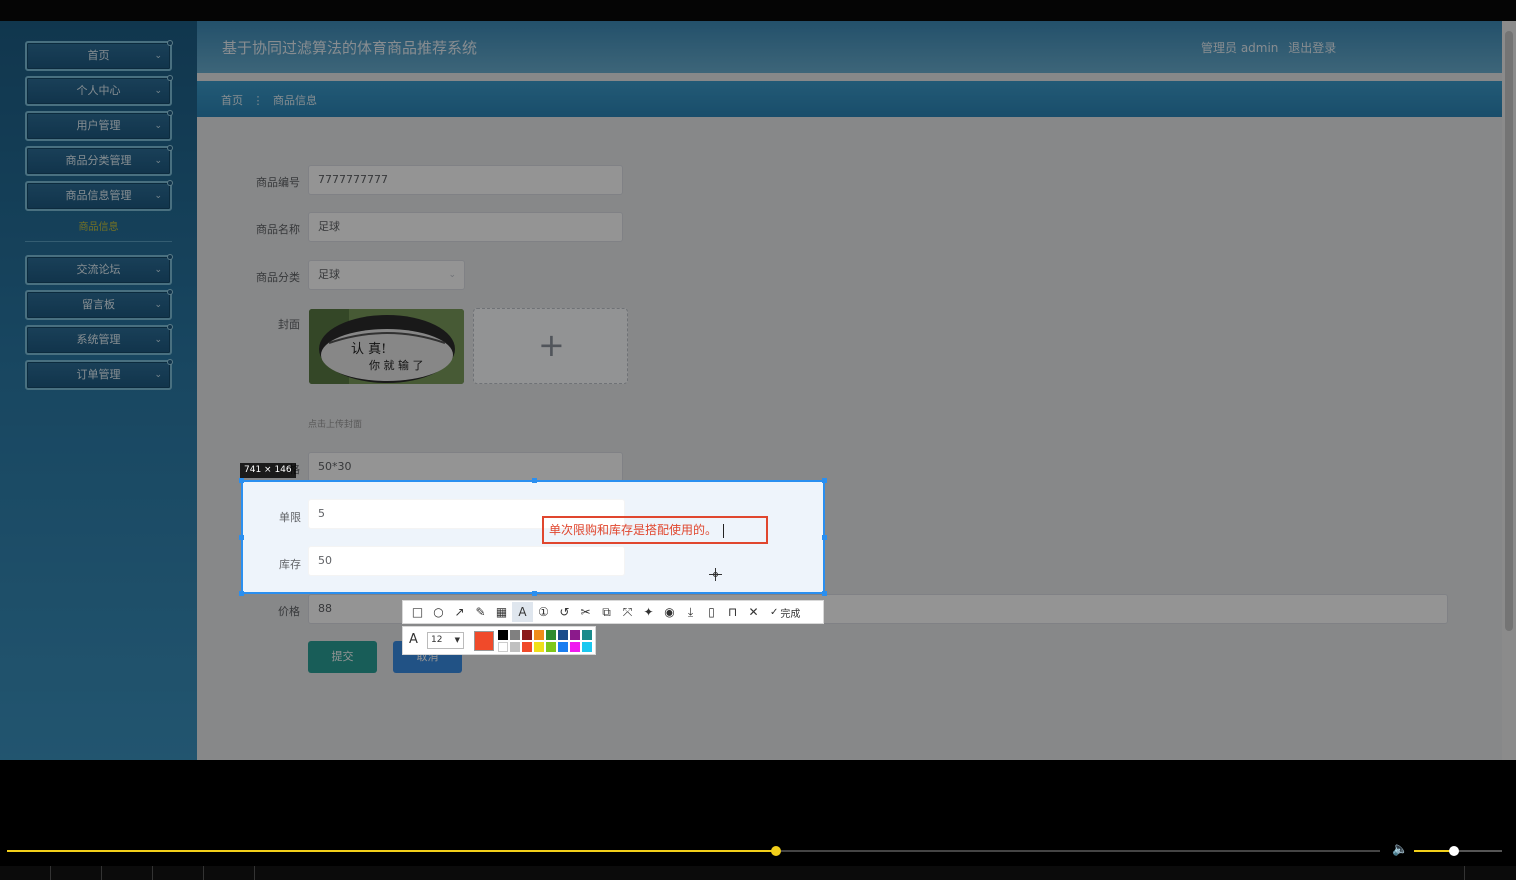  What do you see at coordinates (758, 10) in the screenshot?
I see `top-black-bar` at bounding box center [758, 10].